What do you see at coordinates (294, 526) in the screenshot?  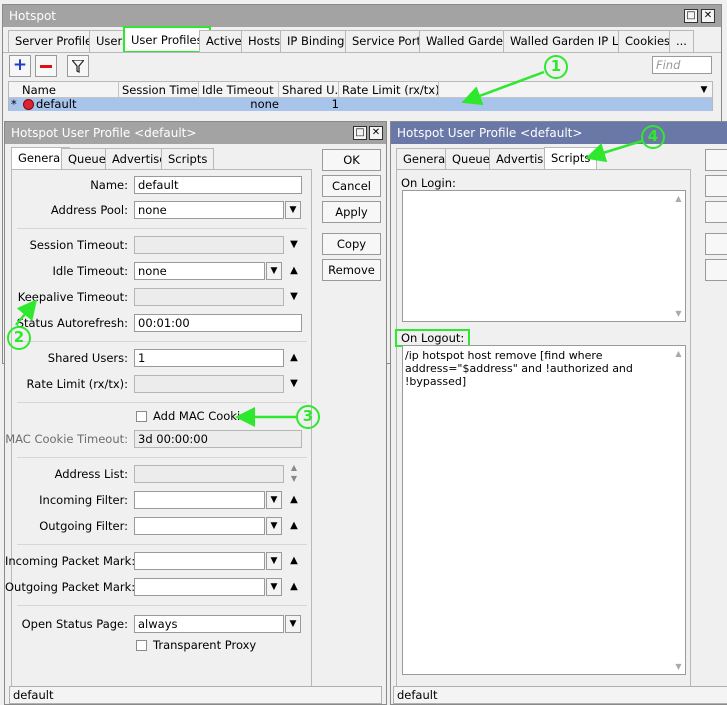 I see `outgoing-filter-collapse-icon: ▲` at bounding box center [294, 526].